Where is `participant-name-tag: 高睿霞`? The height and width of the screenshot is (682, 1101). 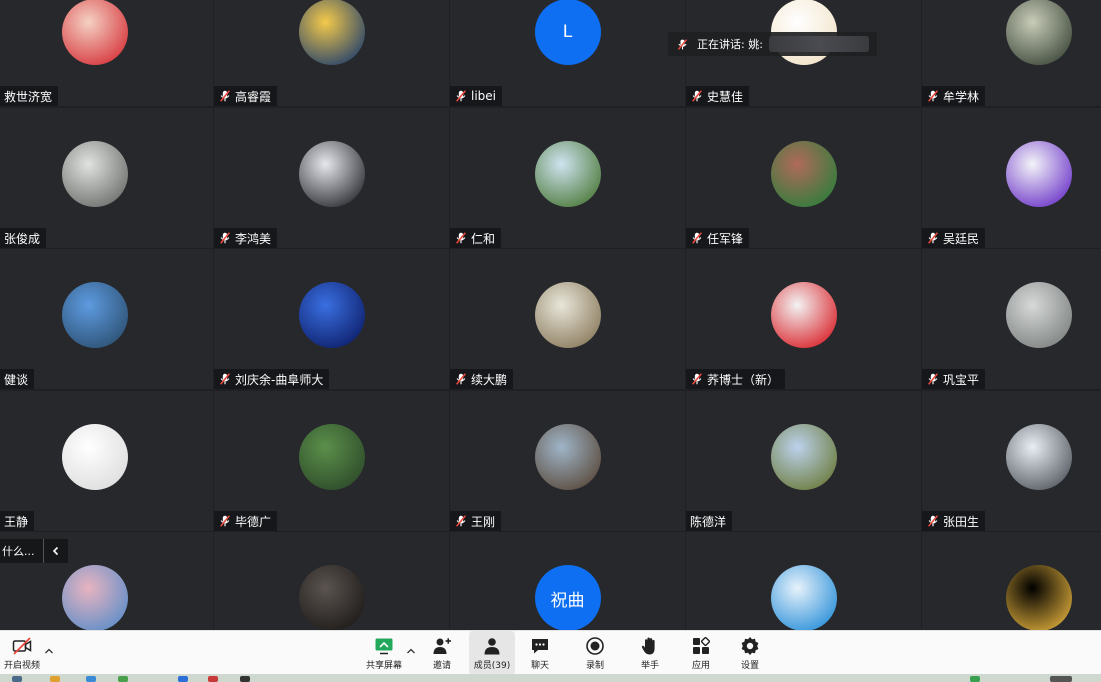
participant-name-tag: 高睿霞 is located at coordinates (246, 96).